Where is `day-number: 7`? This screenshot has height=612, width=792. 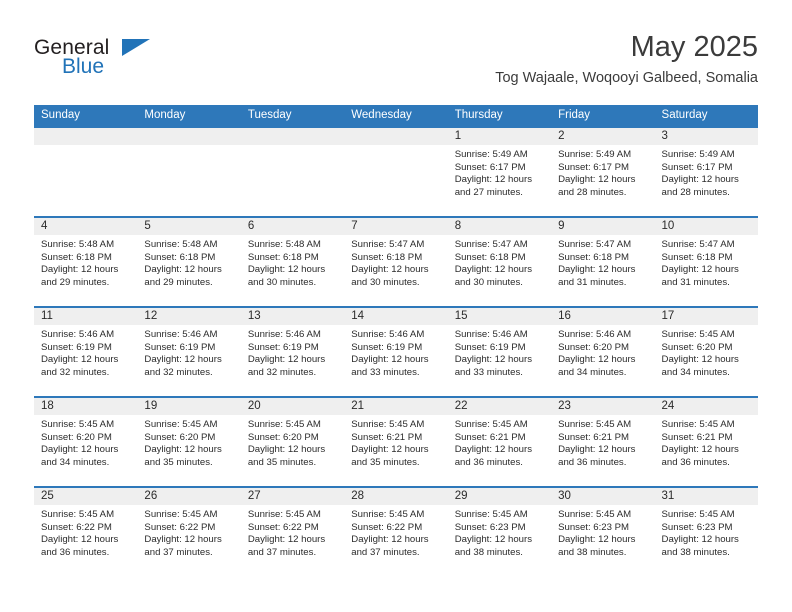
day-number: 7 is located at coordinates (396, 226).